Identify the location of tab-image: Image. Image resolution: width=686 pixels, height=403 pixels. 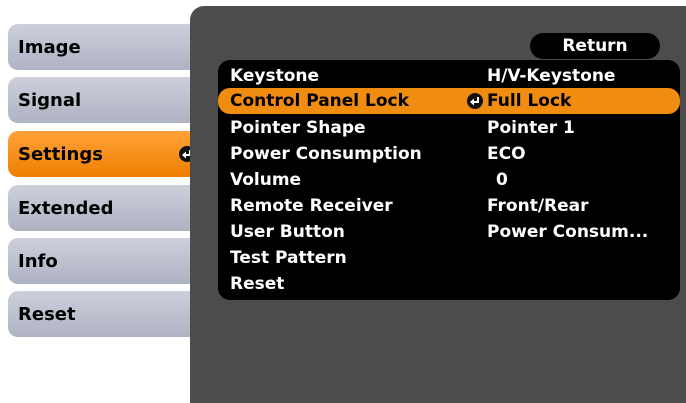
(106, 47).